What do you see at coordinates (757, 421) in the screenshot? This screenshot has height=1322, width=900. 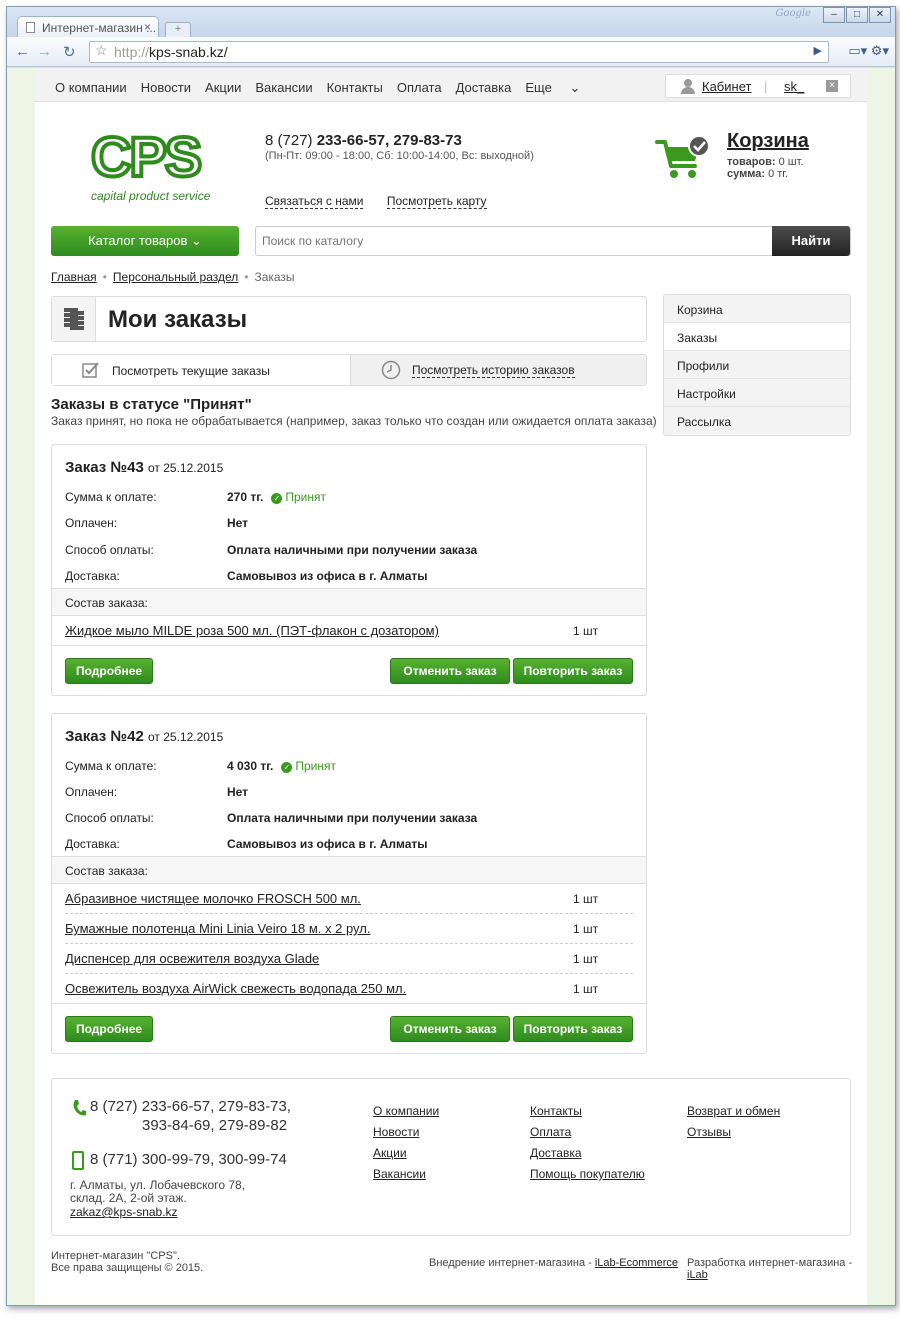 I see `sidebar-item-newsletter: Рассылка` at bounding box center [757, 421].